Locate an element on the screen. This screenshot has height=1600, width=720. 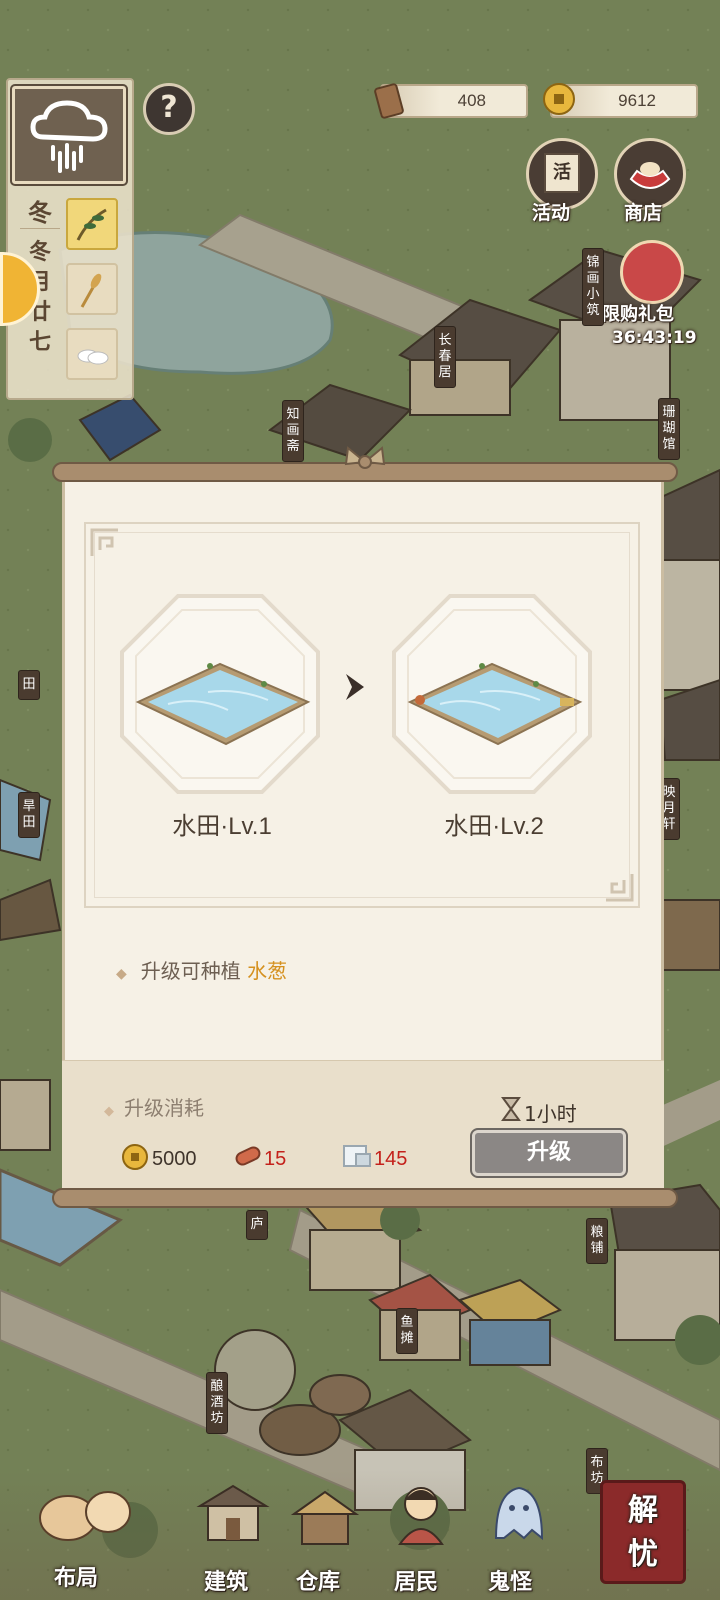
coin-cost-icon is located at coordinates (135, 1157).